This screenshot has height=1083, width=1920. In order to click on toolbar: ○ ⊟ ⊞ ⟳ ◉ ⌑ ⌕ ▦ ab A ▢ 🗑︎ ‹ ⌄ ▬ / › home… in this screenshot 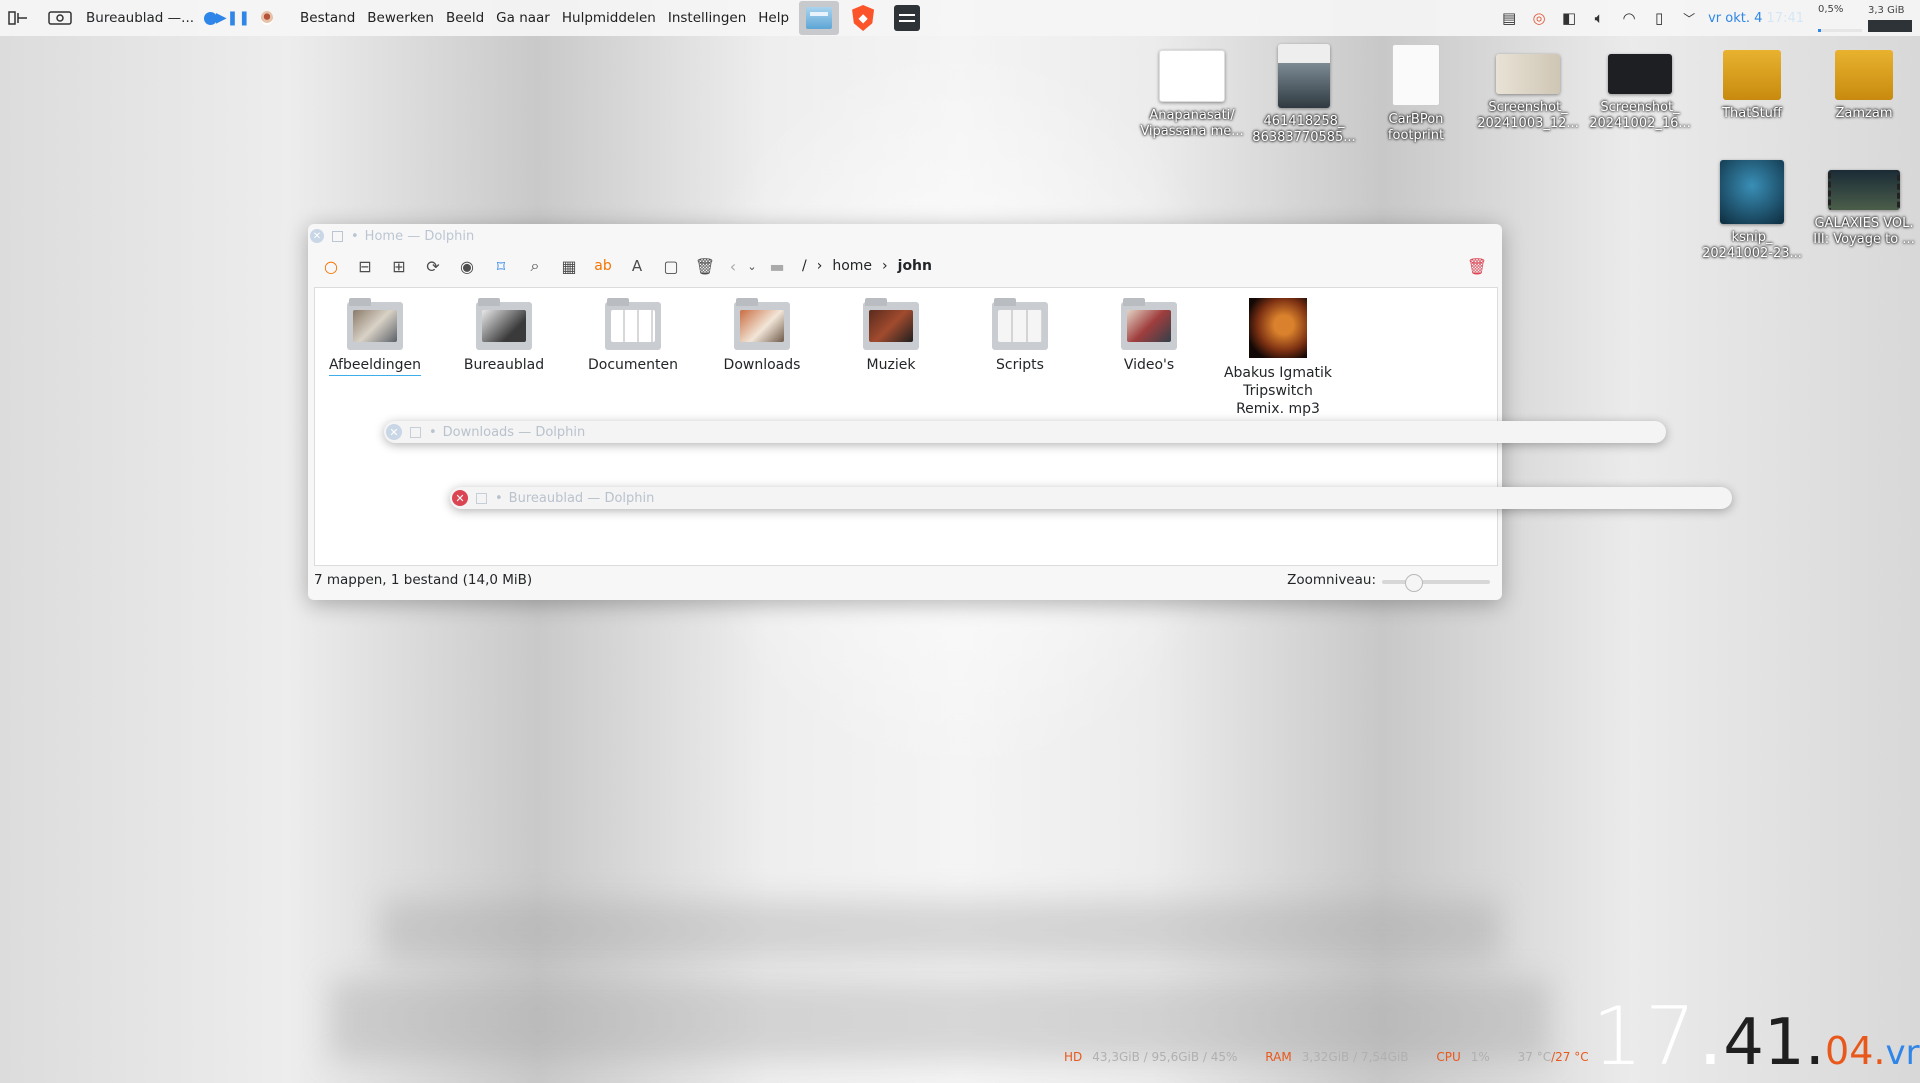, I will do `click(905, 266)`.